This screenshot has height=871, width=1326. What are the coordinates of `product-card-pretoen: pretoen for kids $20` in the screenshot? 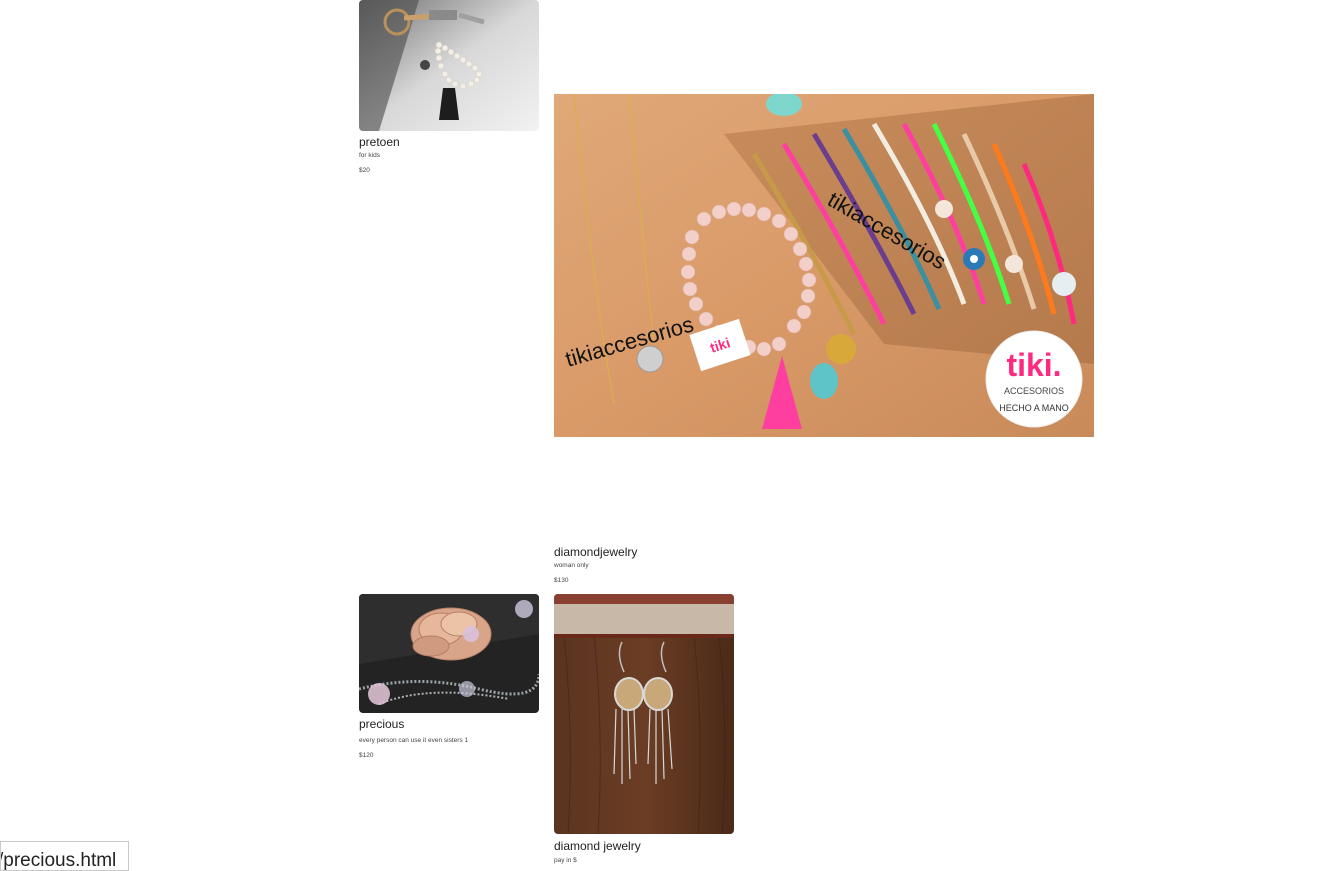 It's located at (449, 87).